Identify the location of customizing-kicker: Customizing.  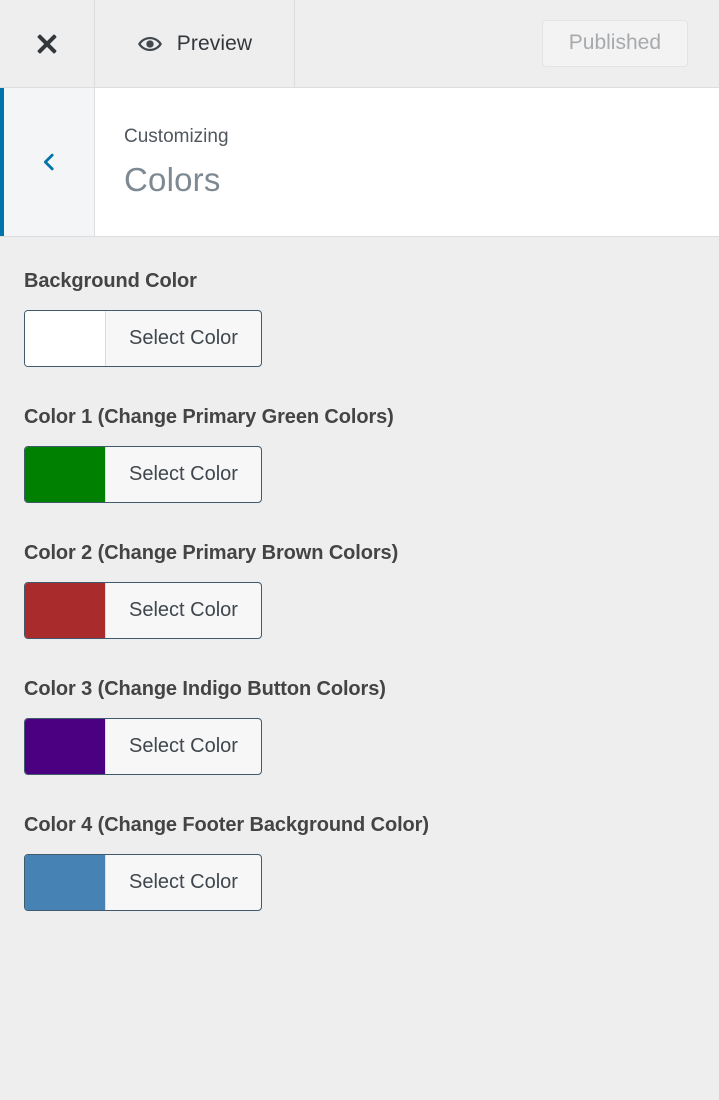
(176, 136).